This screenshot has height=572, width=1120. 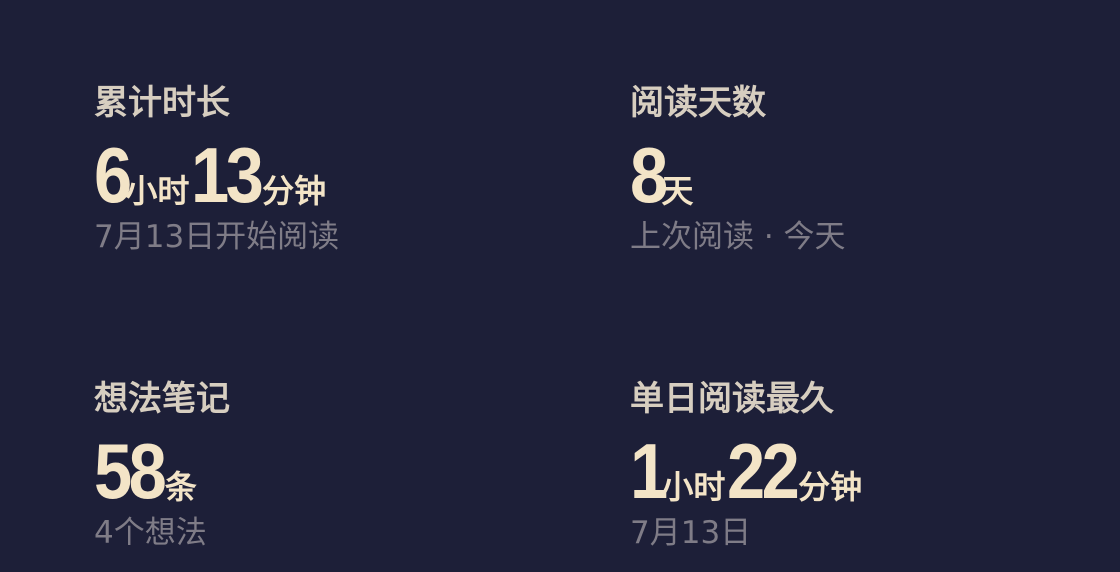 What do you see at coordinates (217, 237) in the screenshot?
I see `stat-subtitle: 7月13日开始阅读` at bounding box center [217, 237].